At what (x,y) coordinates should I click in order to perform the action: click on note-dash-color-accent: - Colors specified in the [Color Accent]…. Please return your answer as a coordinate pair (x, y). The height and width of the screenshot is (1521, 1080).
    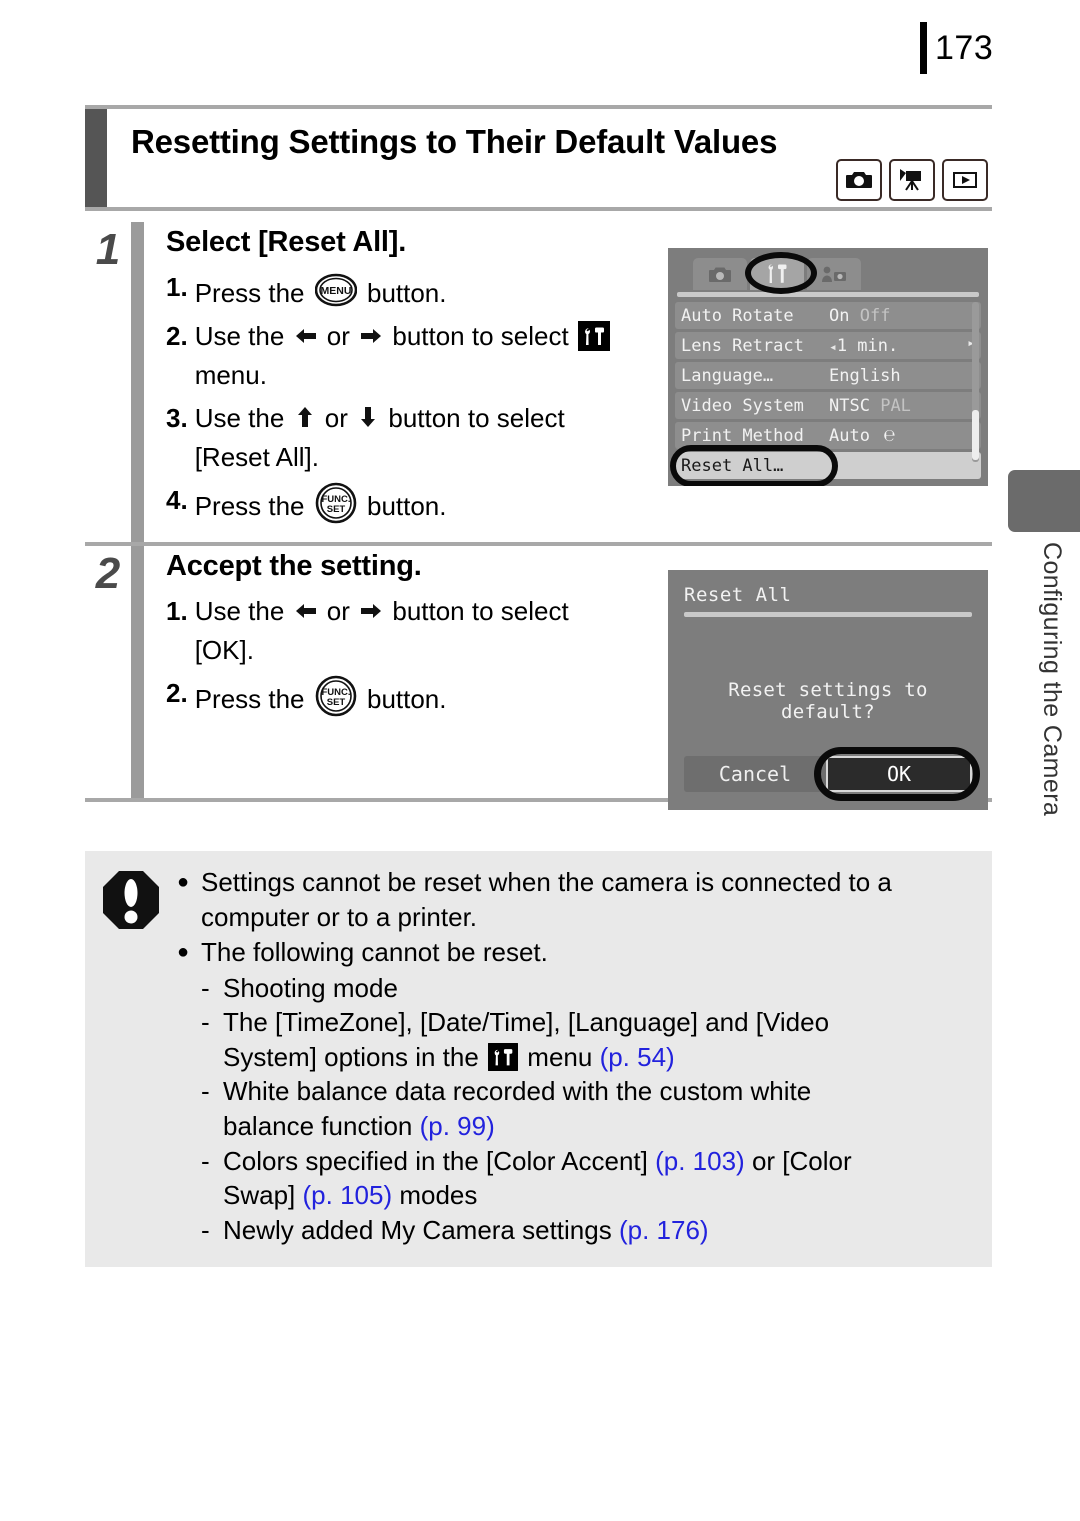
    Looking at the image, I should click on (588, 1178).